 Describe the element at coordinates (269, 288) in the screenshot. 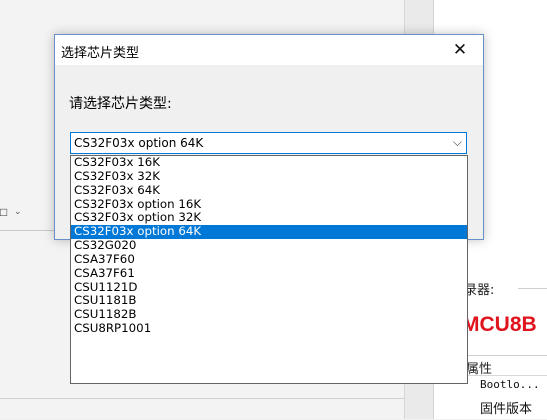

I see `dropdown-option: CSU1121D` at that location.